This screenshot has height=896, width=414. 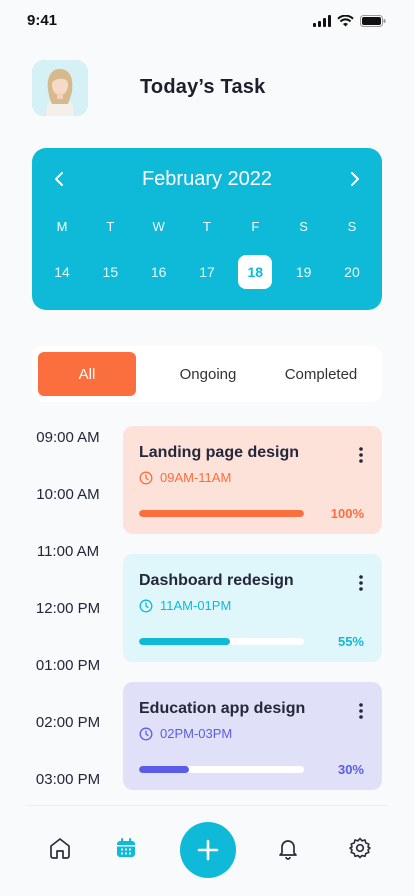 What do you see at coordinates (350, 769) in the screenshot?
I see `task-progress-label: 30%` at bounding box center [350, 769].